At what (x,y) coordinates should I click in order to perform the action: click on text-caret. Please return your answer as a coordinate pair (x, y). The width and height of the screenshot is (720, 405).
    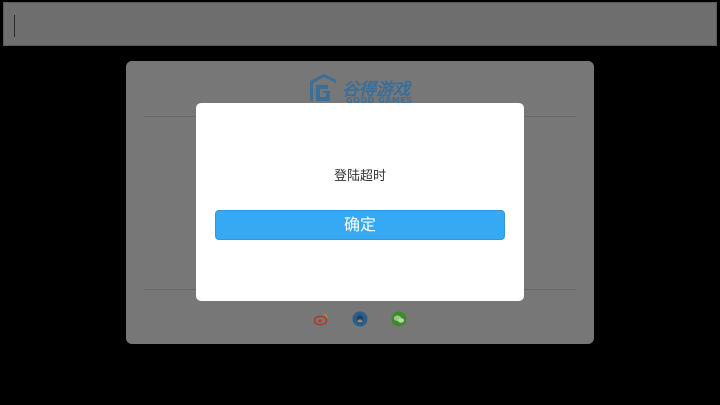
    Looking at the image, I should click on (14, 26).